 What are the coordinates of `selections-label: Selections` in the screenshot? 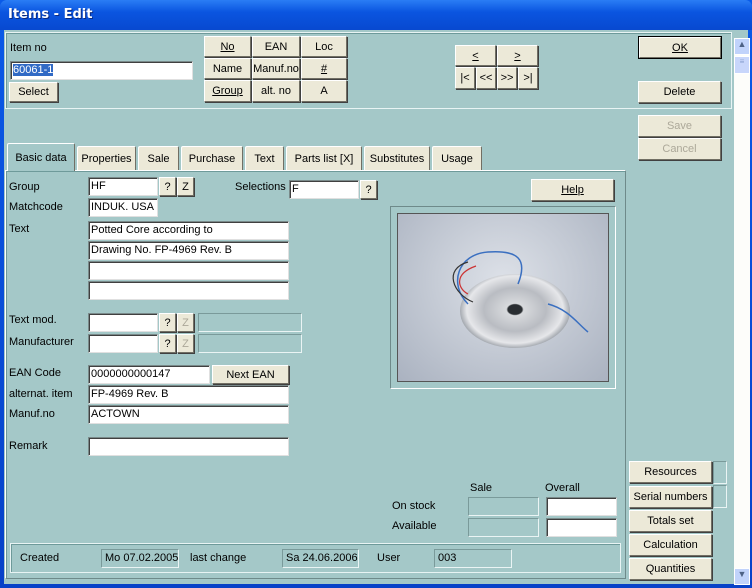 It's located at (260, 187).